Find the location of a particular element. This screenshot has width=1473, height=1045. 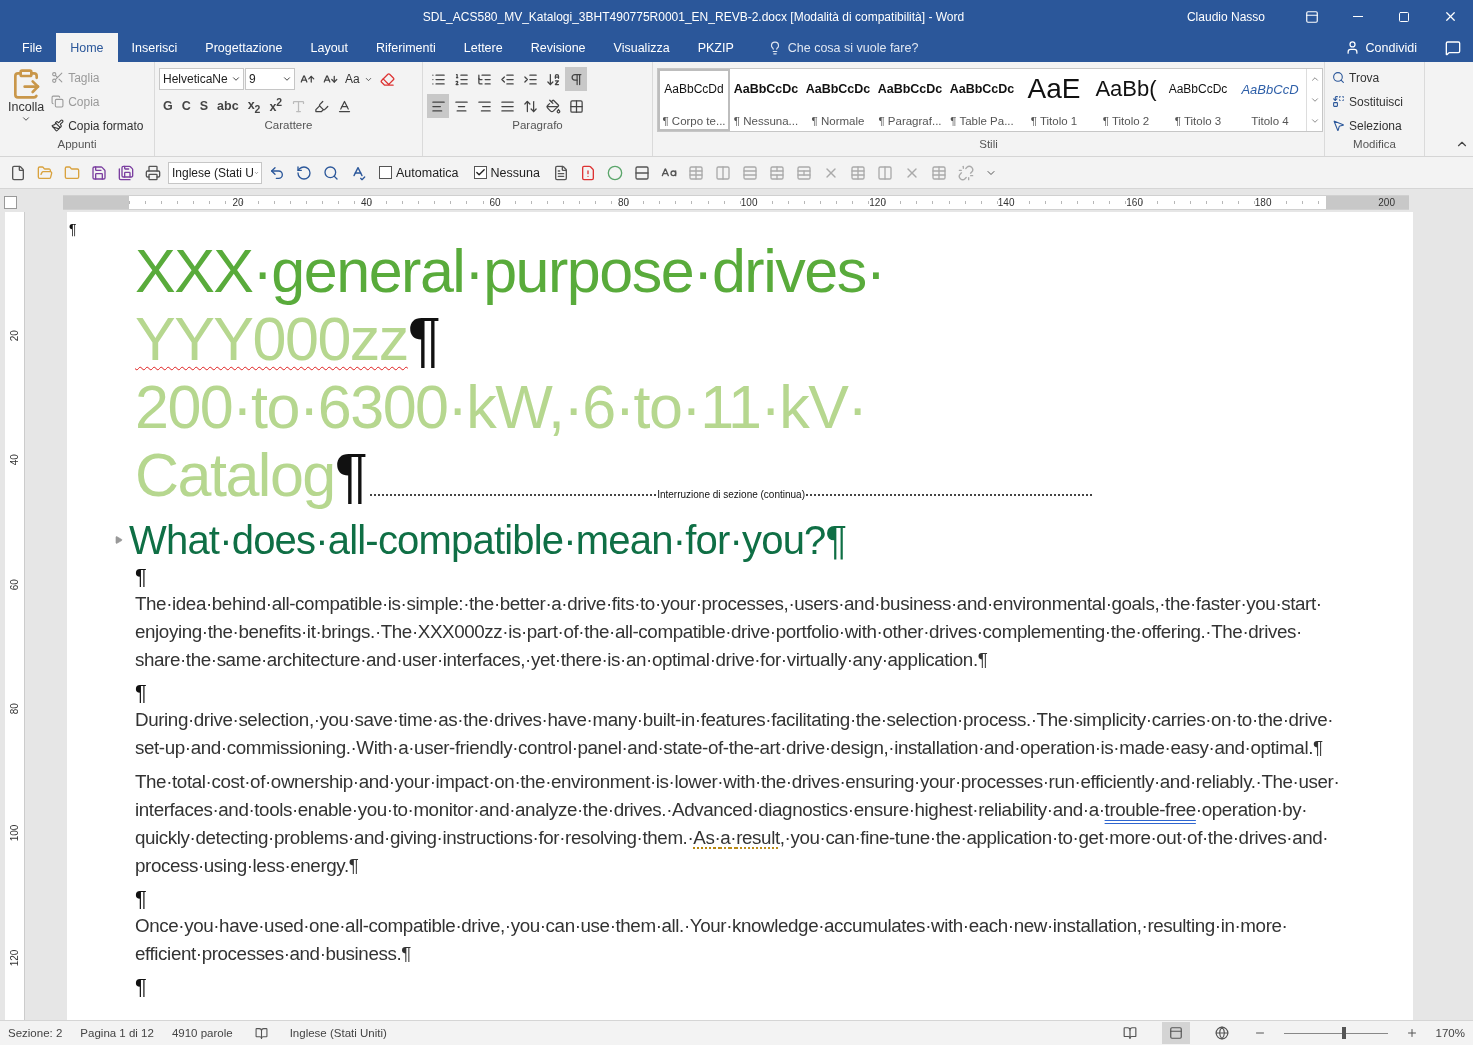

change-case-button: Aa is located at coordinates (359, 79).